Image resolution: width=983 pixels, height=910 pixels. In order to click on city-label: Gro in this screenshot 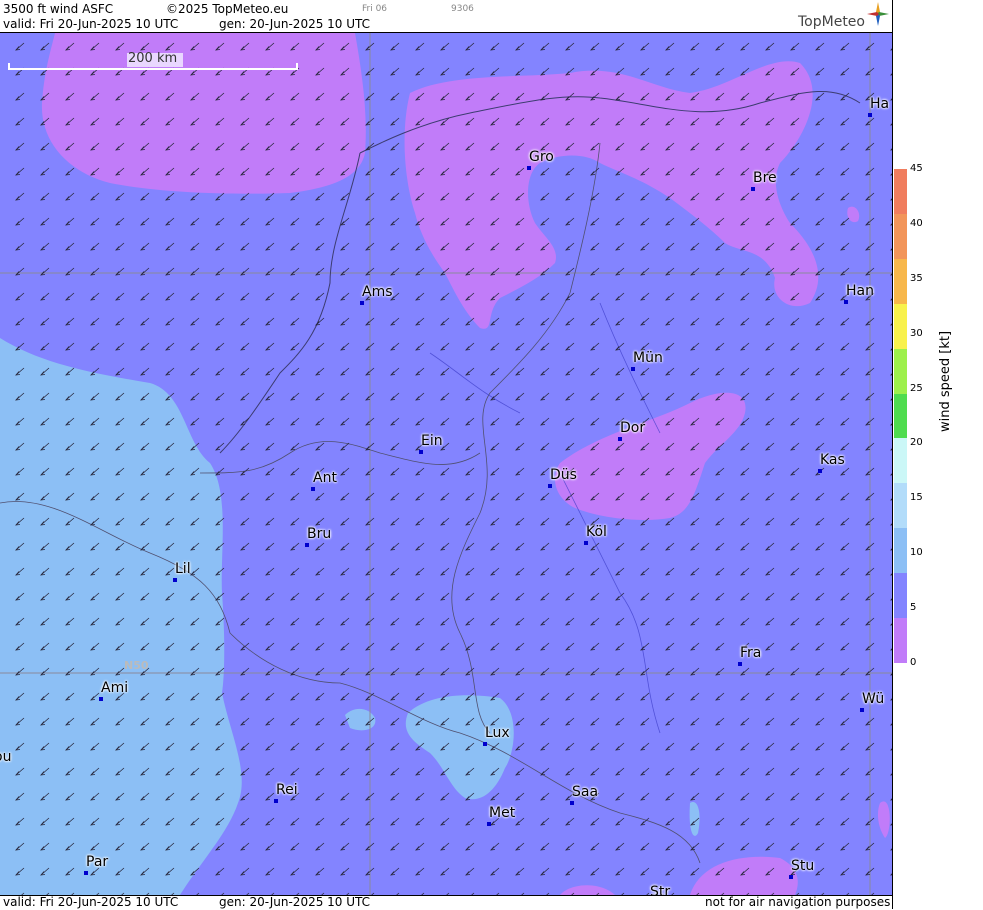, I will do `click(541, 157)`.